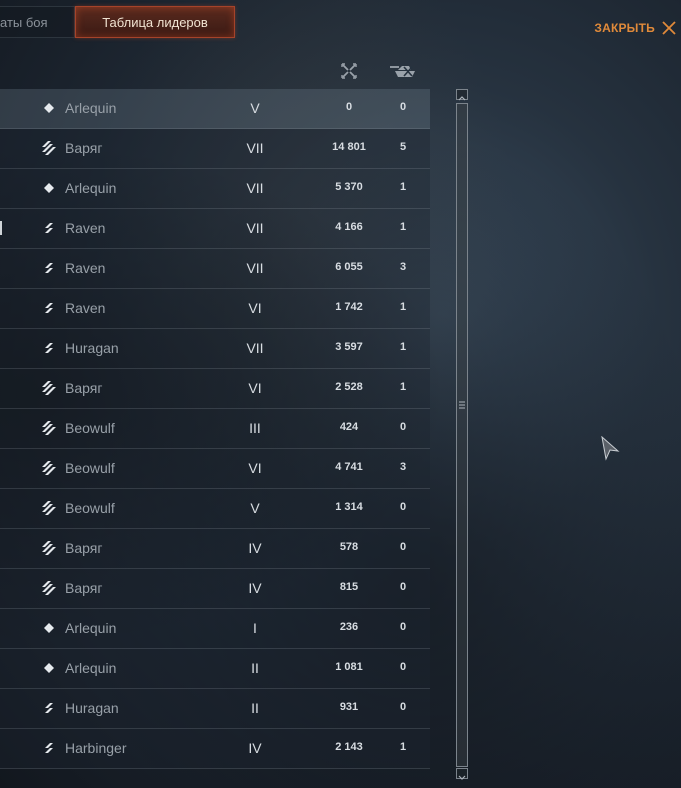 The height and width of the screenshot is (788, 681). What do you see at coordinates (215, 269) in the screenshot?
I see `table-row: Raven VII 6 055 3` at bounding box center [215, 269].